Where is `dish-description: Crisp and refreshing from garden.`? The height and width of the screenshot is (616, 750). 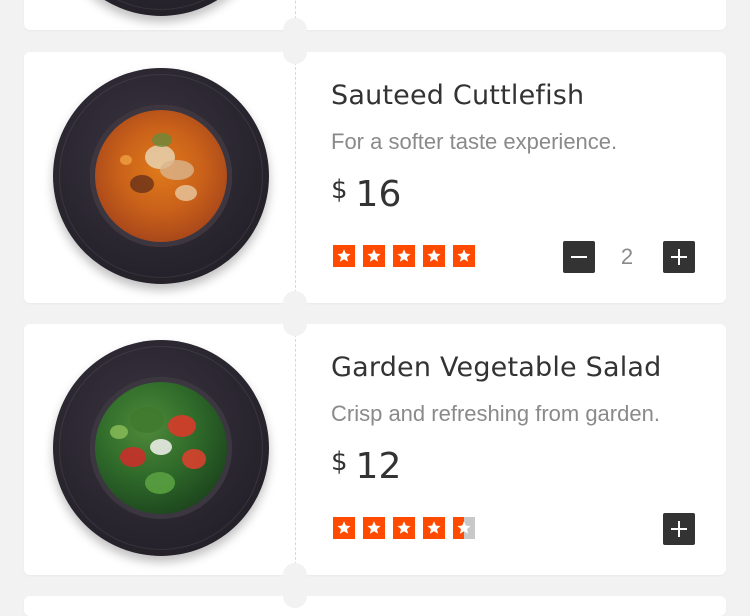
dish-description: Crisp and refreshing from garden. is located at coordinates (495, 413).